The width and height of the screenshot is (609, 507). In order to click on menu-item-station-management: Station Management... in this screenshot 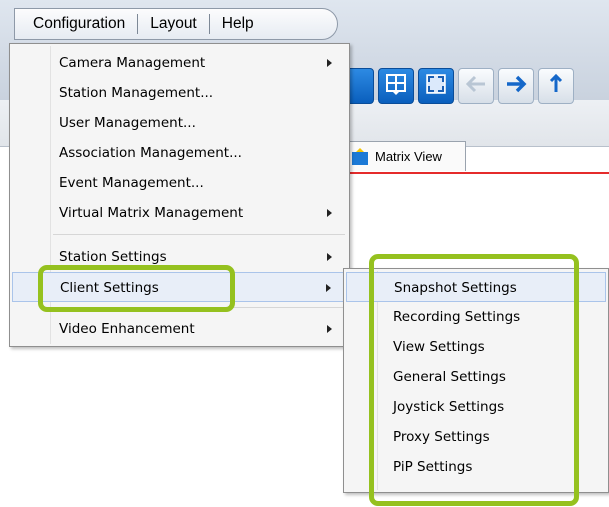, I will do `click(179, 93)`.